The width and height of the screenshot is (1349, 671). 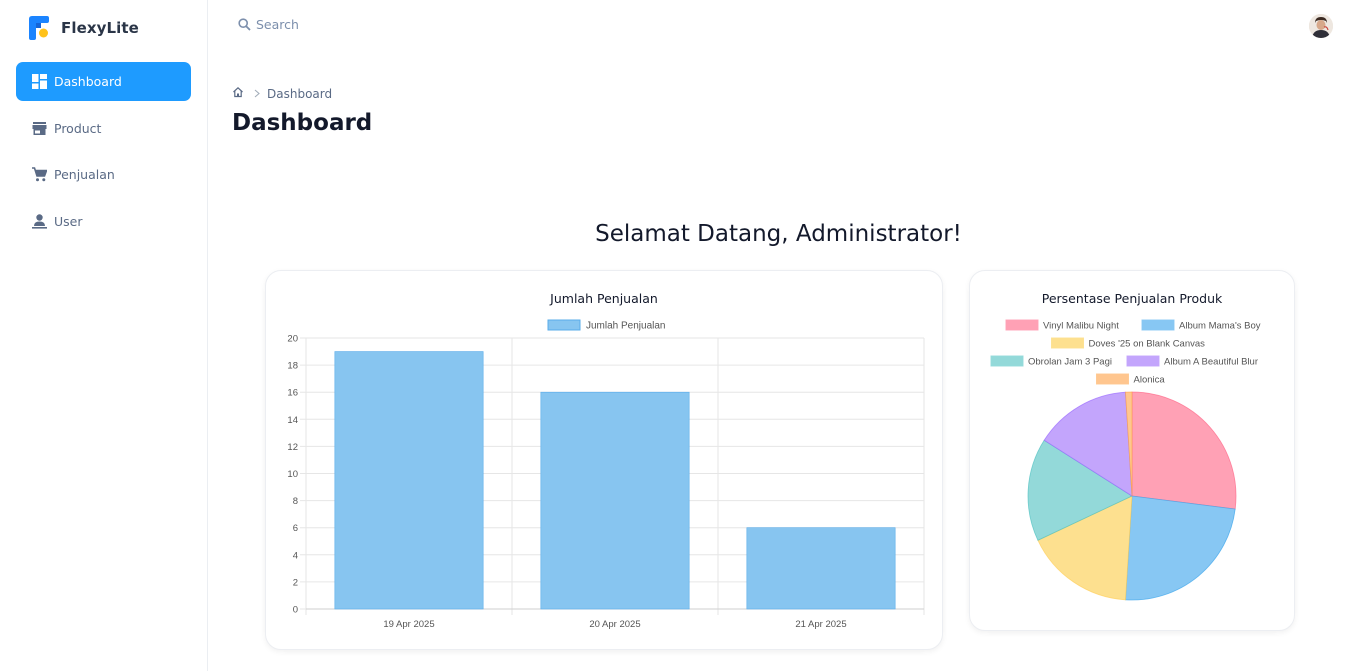 I want to click on y-tick-label: 14, so click(x=292, y=420).